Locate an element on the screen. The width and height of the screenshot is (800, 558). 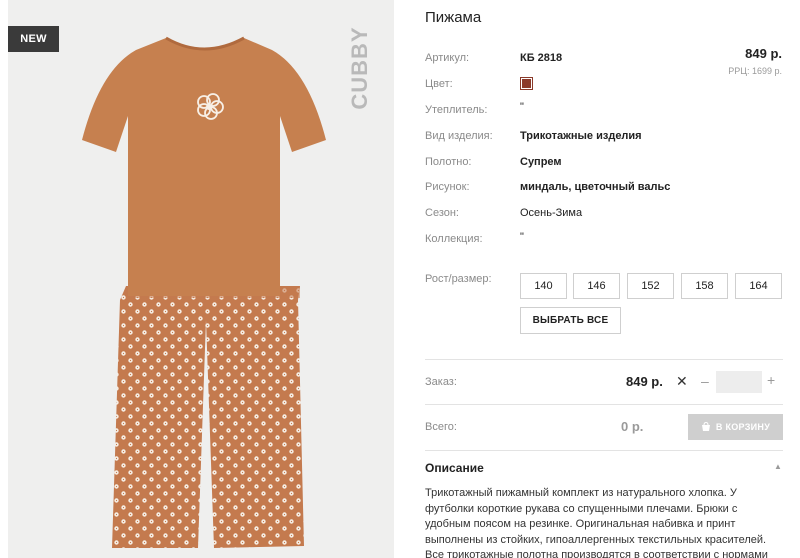
color-label: Цвет: is located at coordinates (439, 84).